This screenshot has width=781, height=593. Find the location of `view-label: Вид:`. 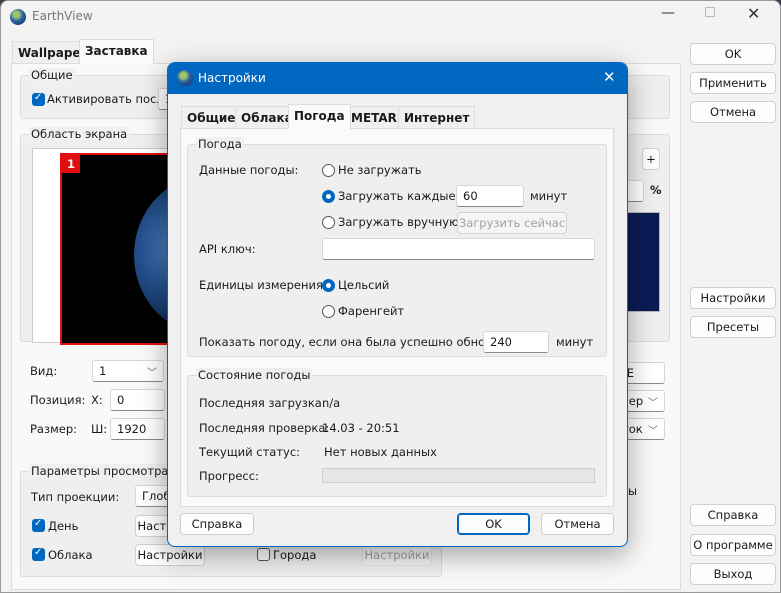

view-label: Вид: is located at coordinates (44, 371).